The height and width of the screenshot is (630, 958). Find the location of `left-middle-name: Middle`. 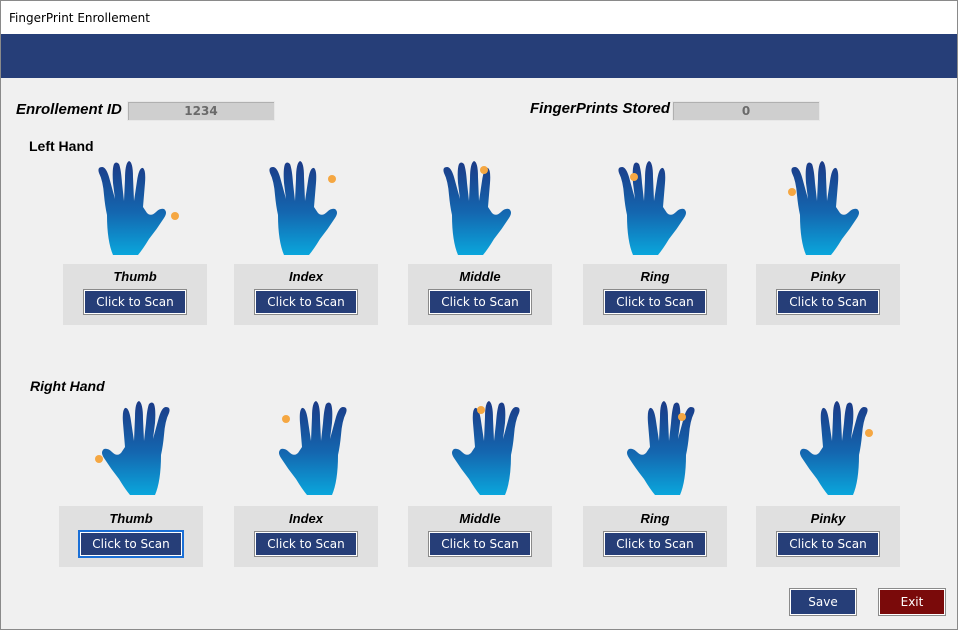

left-middle-name: Middle is located at coordinates (480, 276).